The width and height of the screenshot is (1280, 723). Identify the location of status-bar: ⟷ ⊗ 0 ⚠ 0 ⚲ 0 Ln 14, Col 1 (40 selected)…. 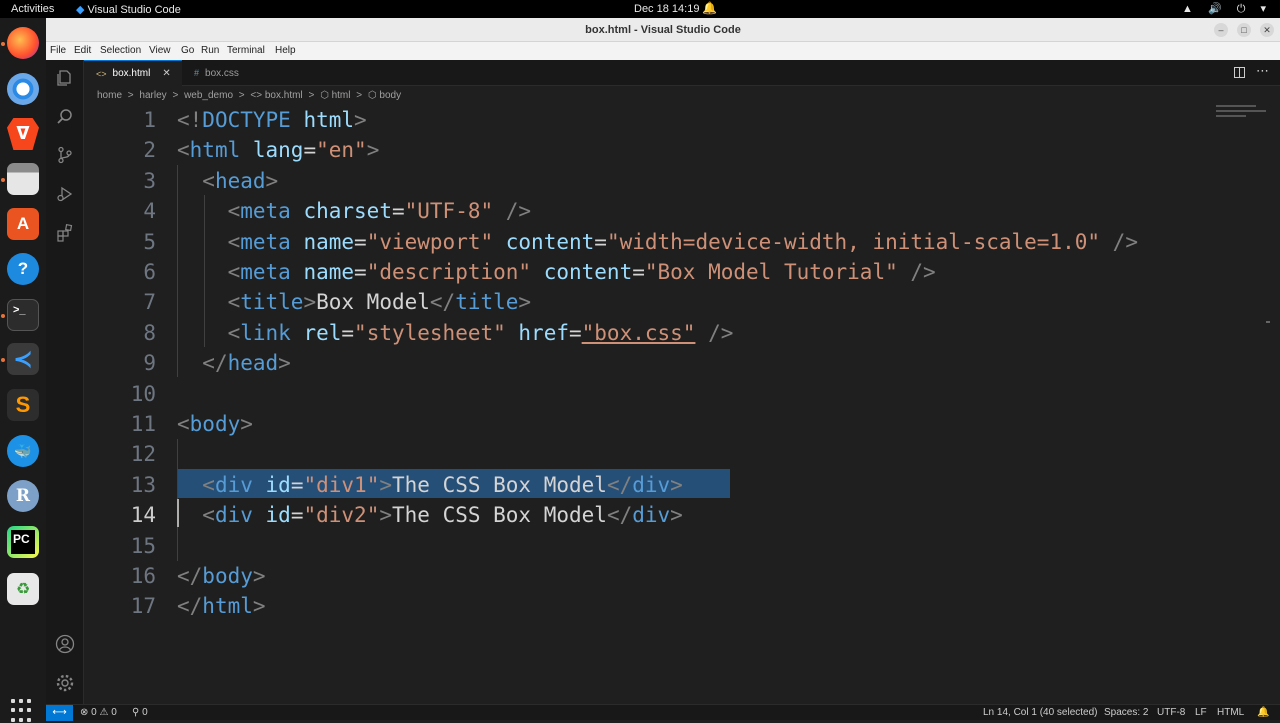
(663, 712).